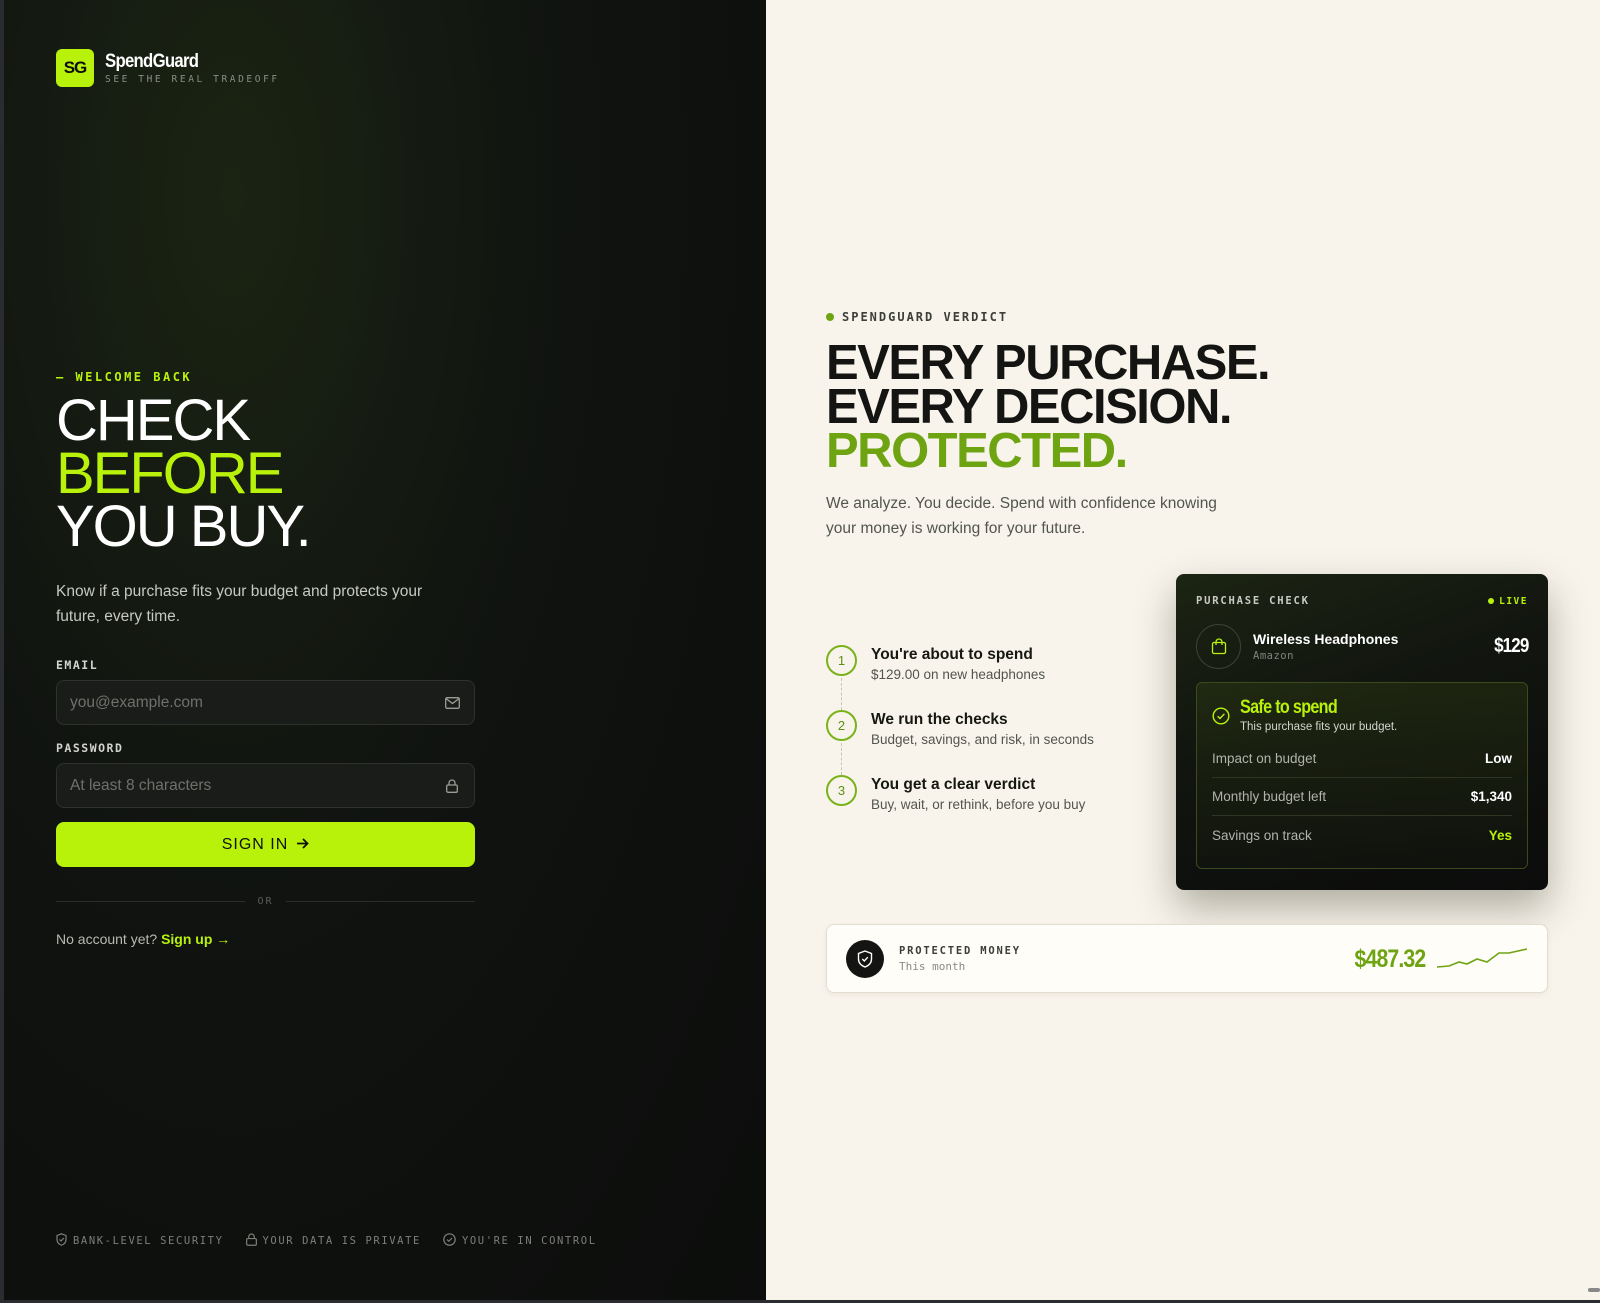  Describe the element at coordinates (1273, 656) in the screenshot. I see `product-store: Amazon` at that location.